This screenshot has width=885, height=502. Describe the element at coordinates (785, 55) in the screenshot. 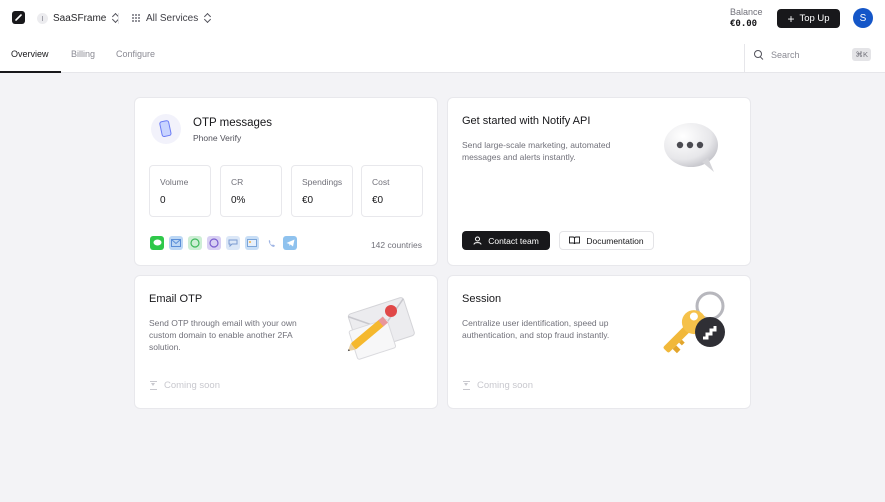

I see `search-placeholder: Search` at that location.